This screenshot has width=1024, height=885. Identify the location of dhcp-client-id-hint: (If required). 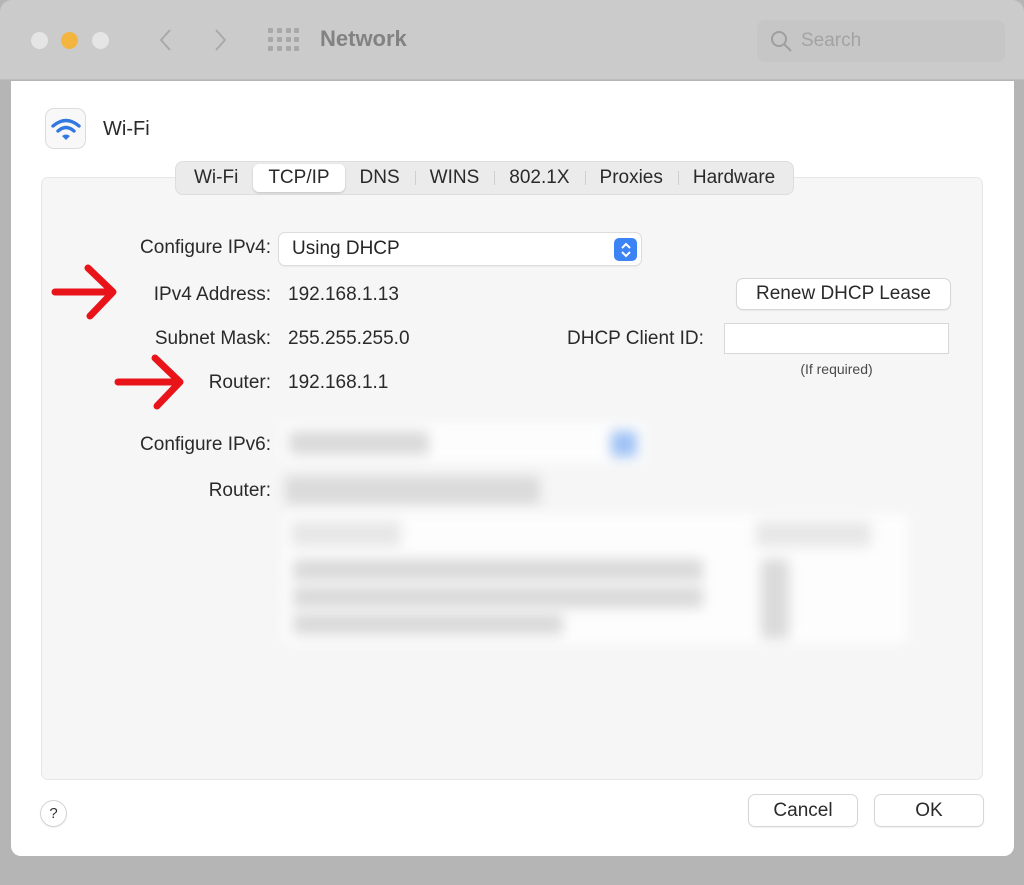
(836, 369).